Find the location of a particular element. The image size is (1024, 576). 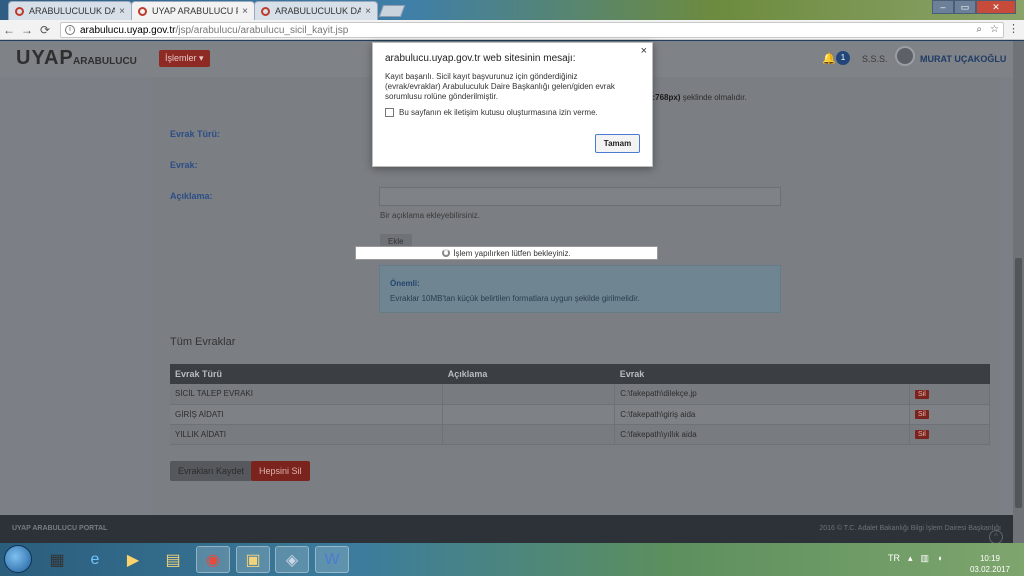

word-icon: W is located at coordinates (332, 559).